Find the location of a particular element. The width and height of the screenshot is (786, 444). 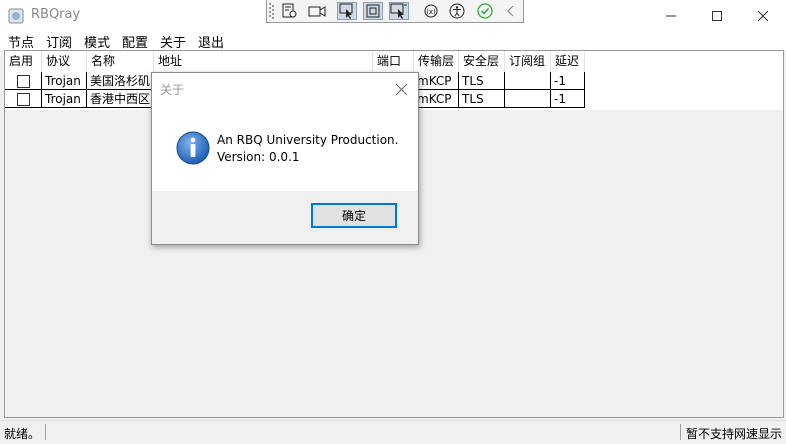

speed-status: 暂不支持网速显示 is located at coordinates (734, 434).